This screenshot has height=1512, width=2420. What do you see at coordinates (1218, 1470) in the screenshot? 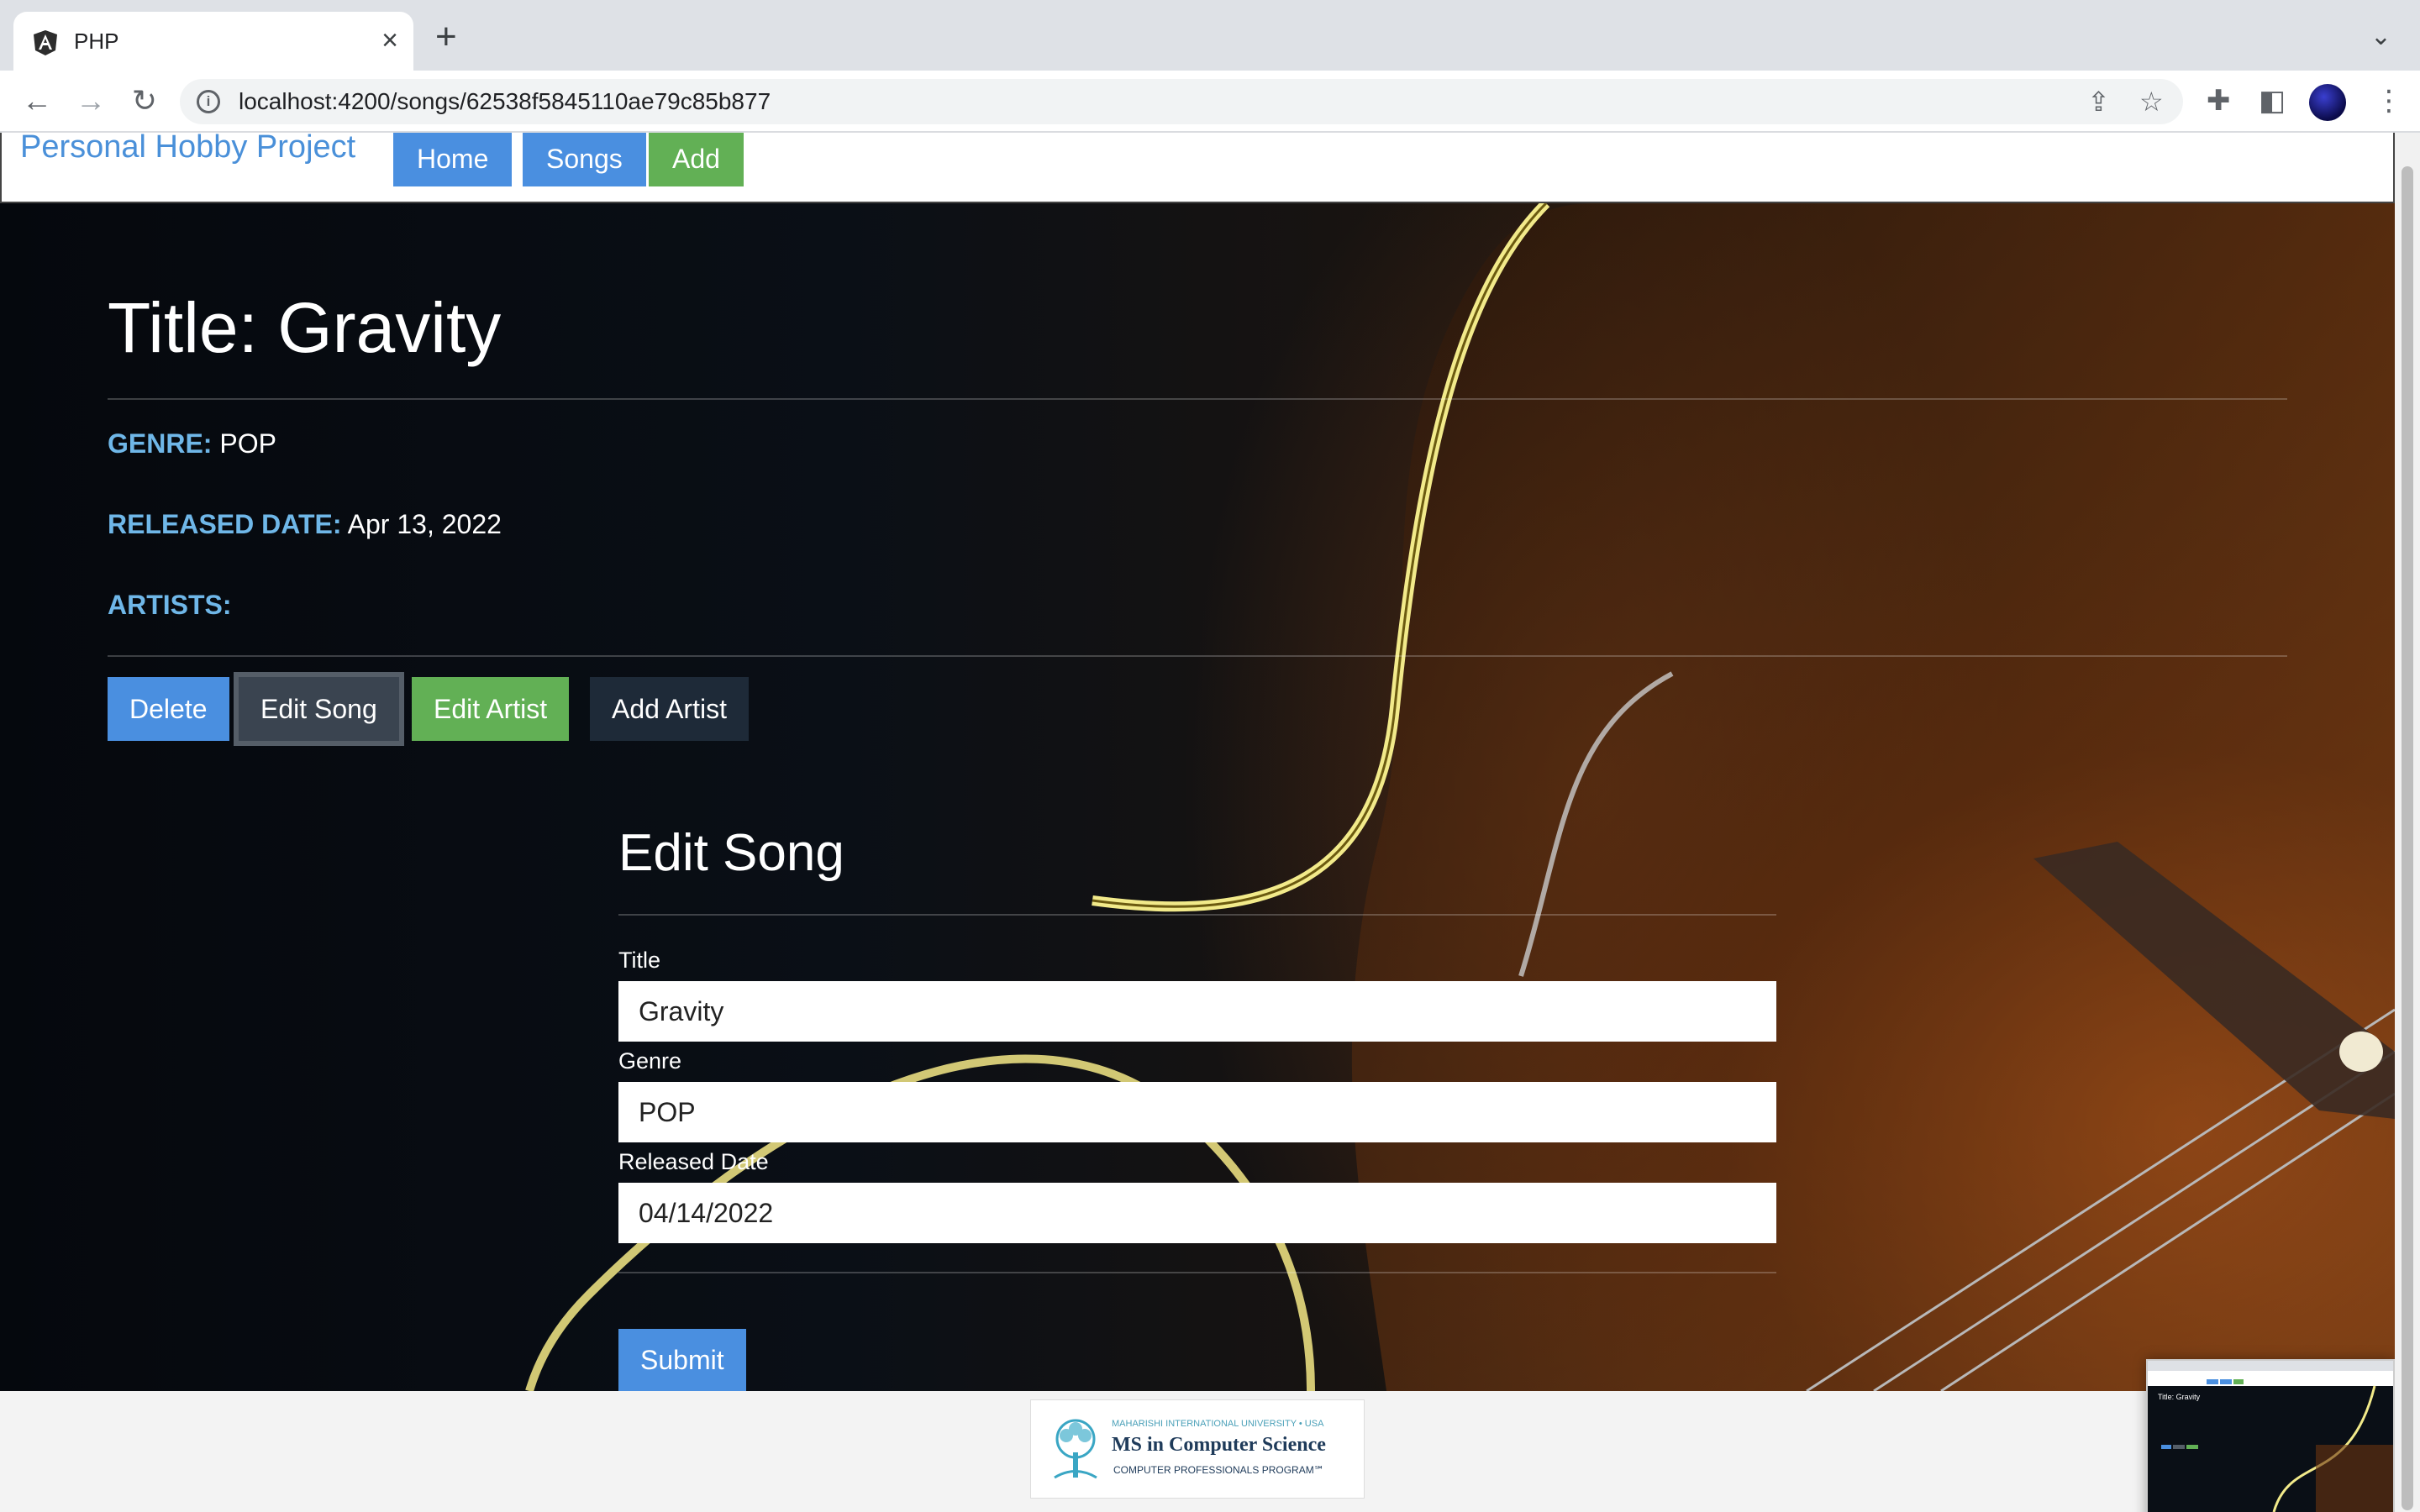
I see `logo-subtitle-text: COMPUTER PROFESSIONALS PROGRAM℠` at bounding box center [1218, 1470].